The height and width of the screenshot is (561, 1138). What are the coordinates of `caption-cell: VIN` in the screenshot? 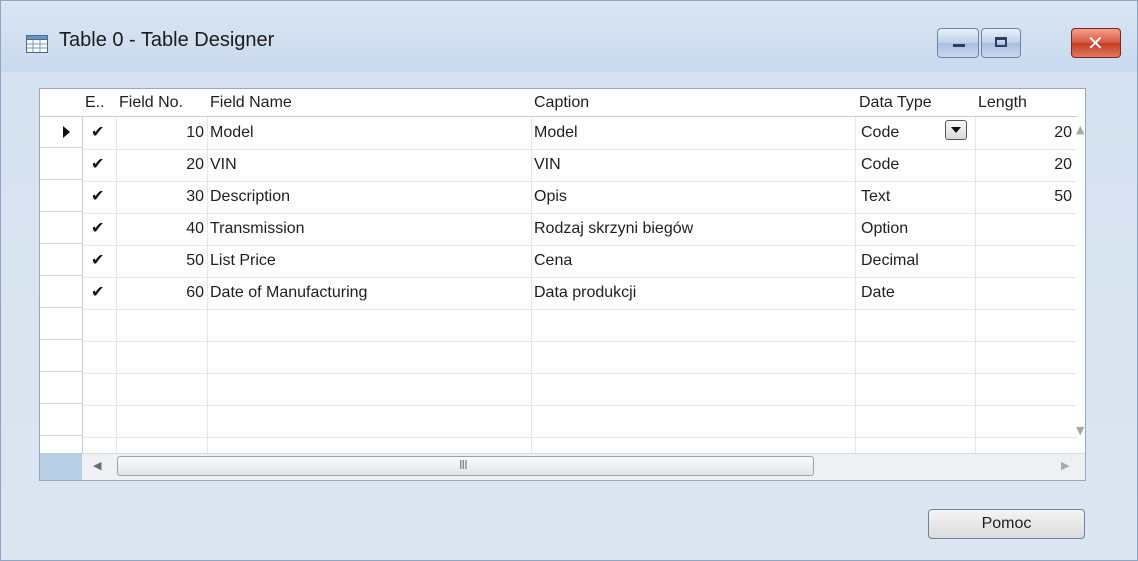 It's located at (547, 165).